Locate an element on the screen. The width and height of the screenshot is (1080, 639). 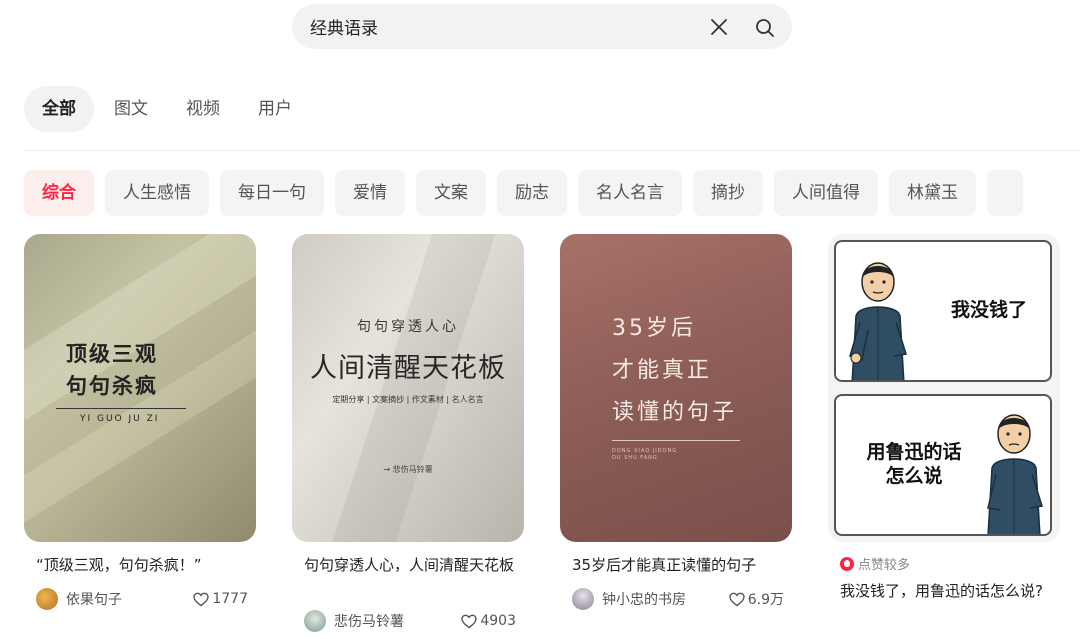
note-meta: 钟小忠的书房 6.9万 is located at coordinates (678, 599).